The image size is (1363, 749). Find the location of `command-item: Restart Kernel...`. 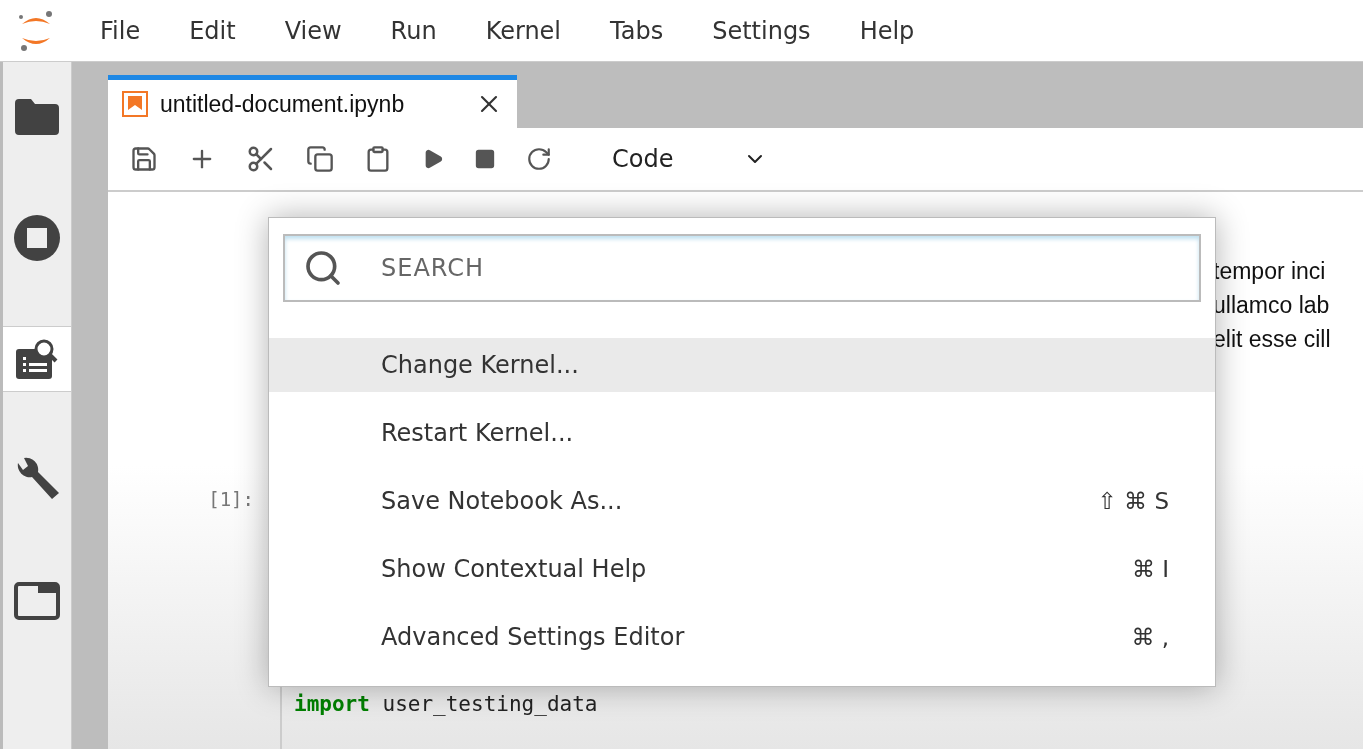

command-item: Restart Kernel... is located at coordinates (742, 433).